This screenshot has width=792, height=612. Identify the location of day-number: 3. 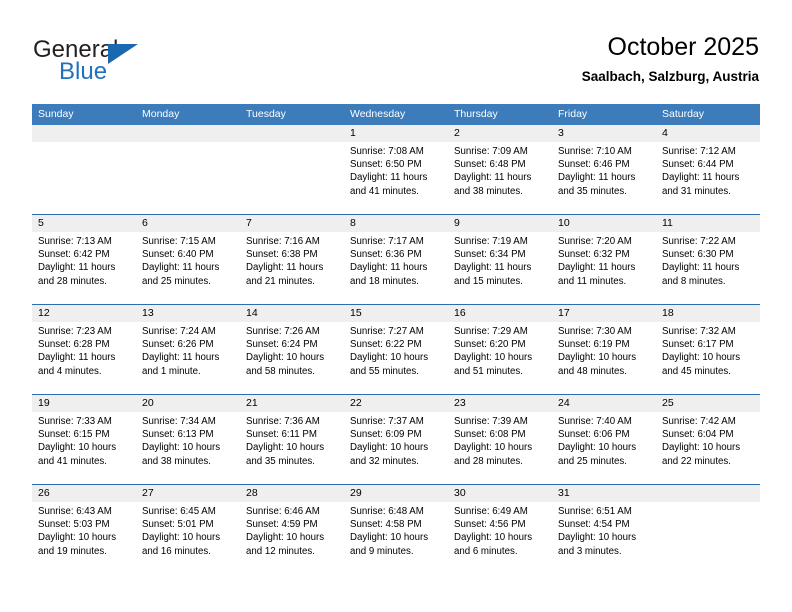
(604, 133).